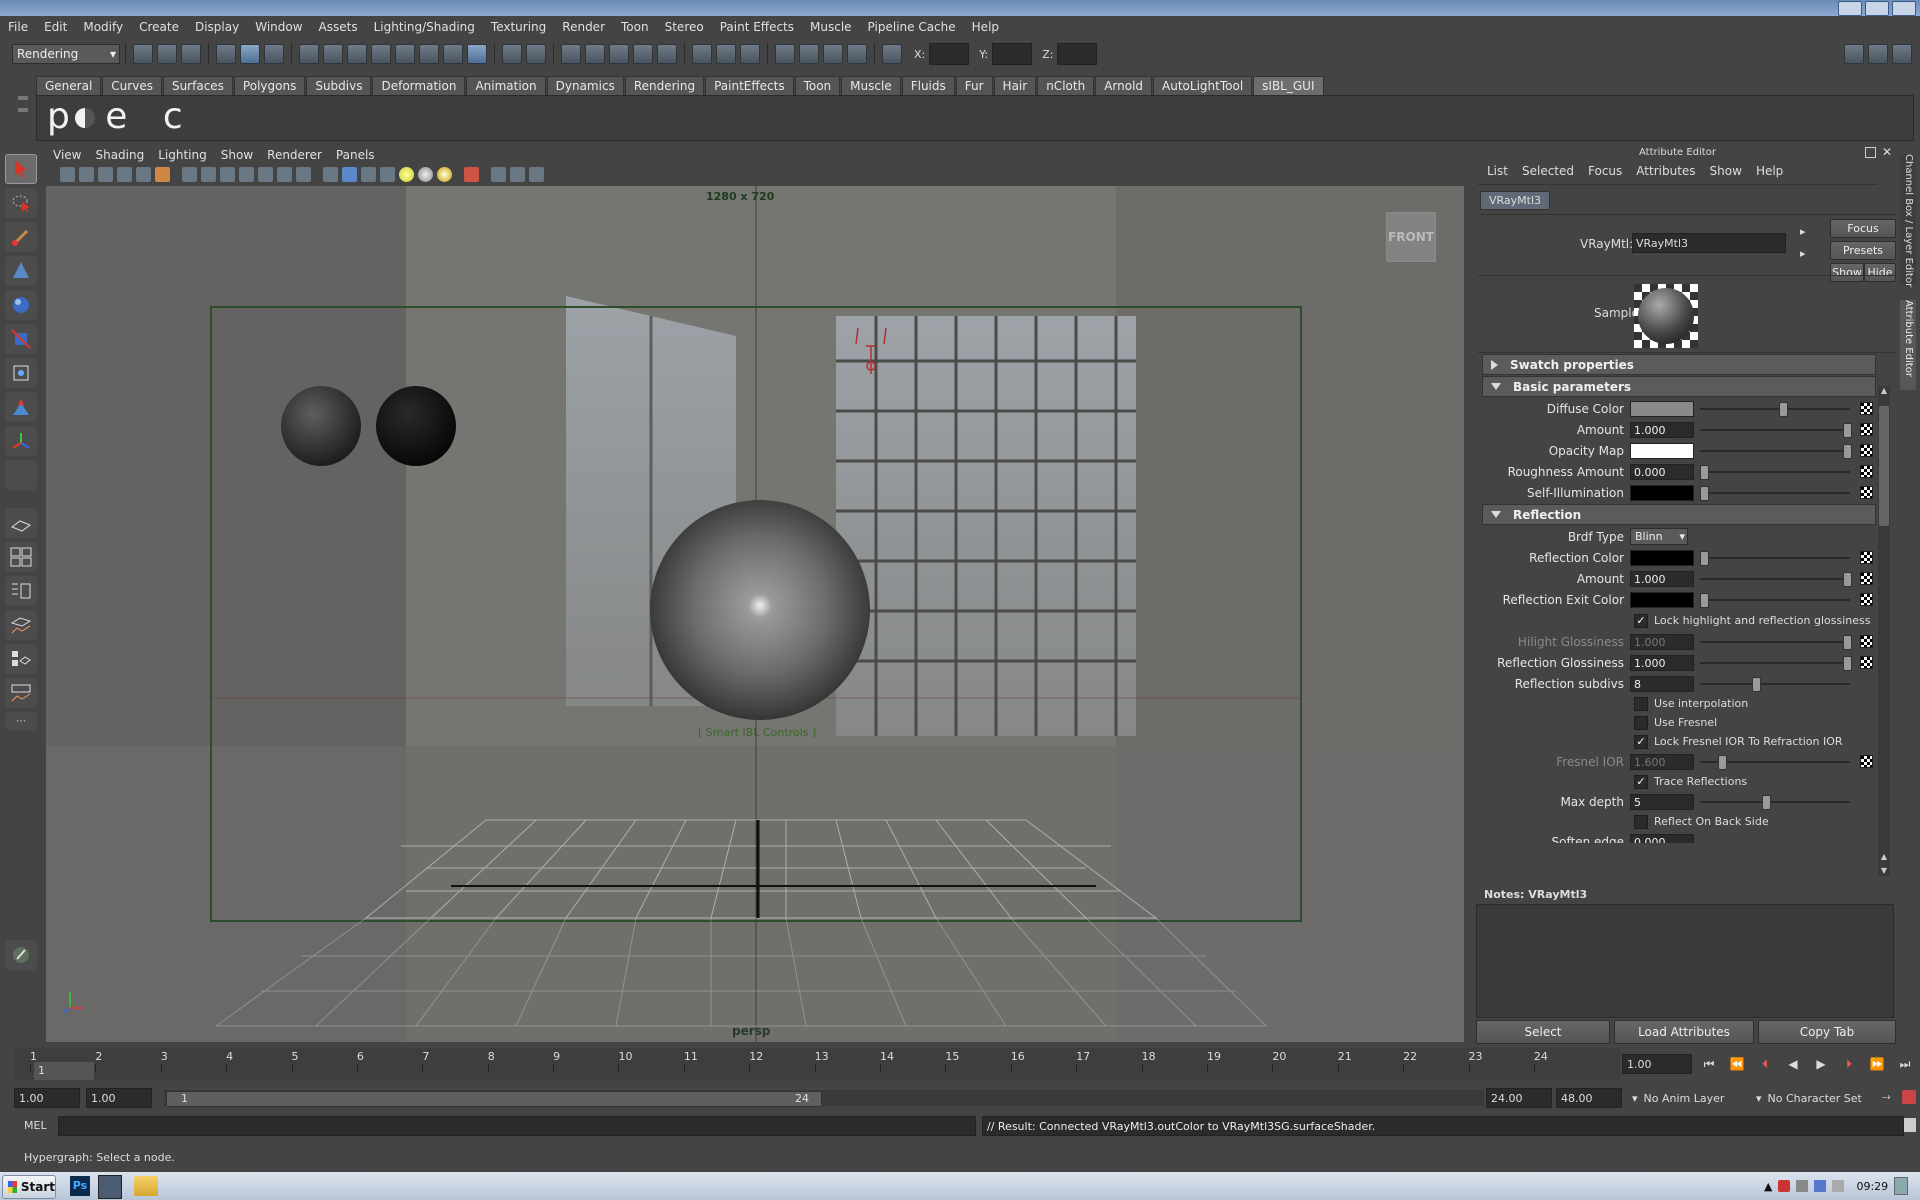 The height and width of the screenshot is (1200, 1920). I want to click on shelf-tab-autolighttool: AutoLightTool, so click(1203, 85).